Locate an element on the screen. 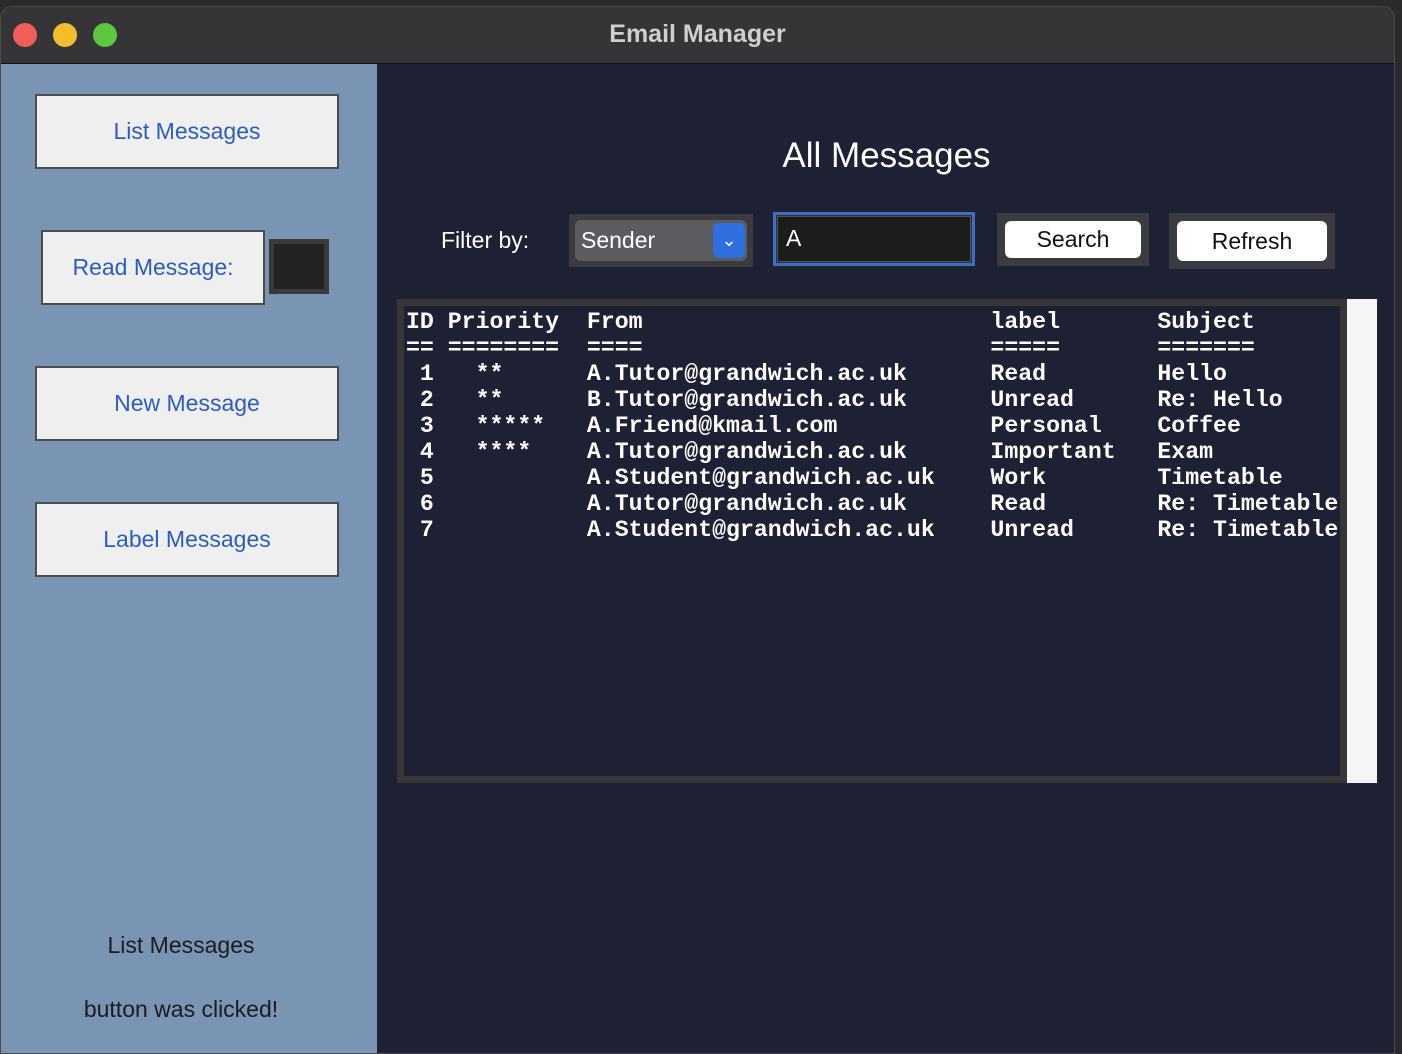 The width and height of the screenshot is (1402, 1054). status-message-line-2: button was clicked! is located at coordinates (181, 1009).